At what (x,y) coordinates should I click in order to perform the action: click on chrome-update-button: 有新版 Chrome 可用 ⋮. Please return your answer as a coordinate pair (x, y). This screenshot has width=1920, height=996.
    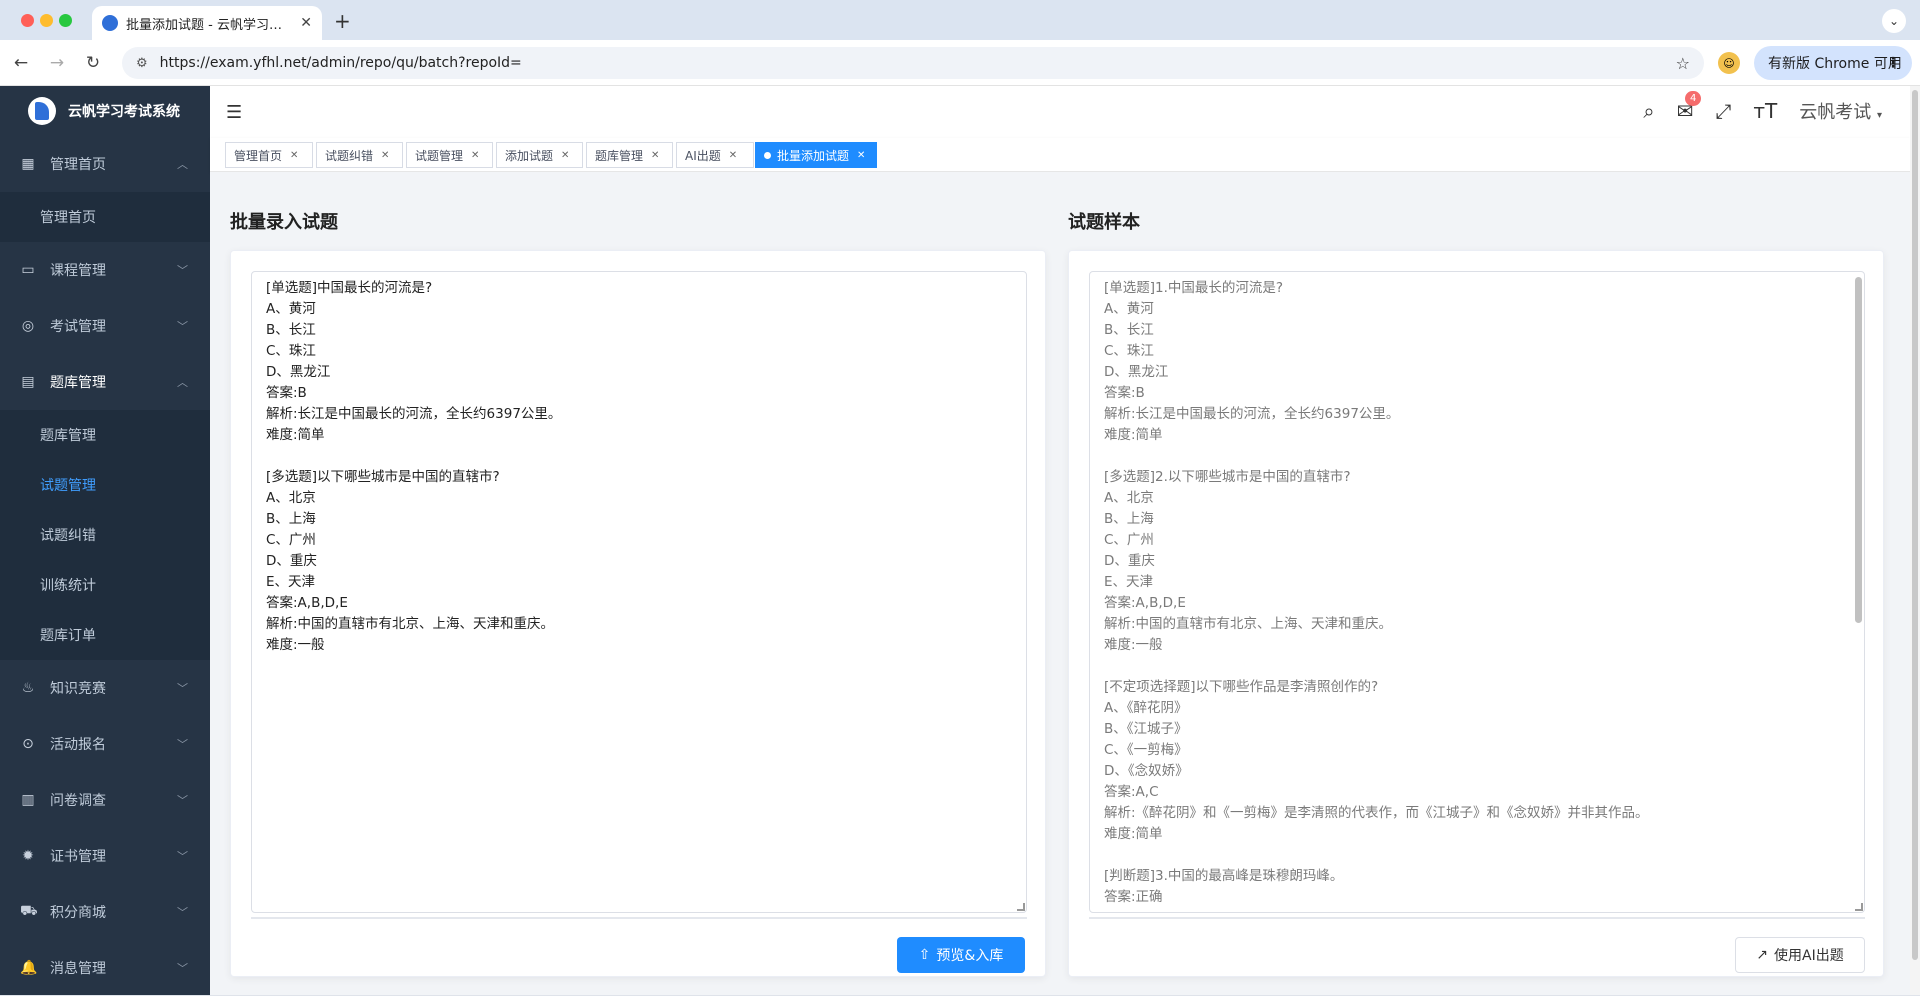
    Looking at the image, I should click on (1833, 63).